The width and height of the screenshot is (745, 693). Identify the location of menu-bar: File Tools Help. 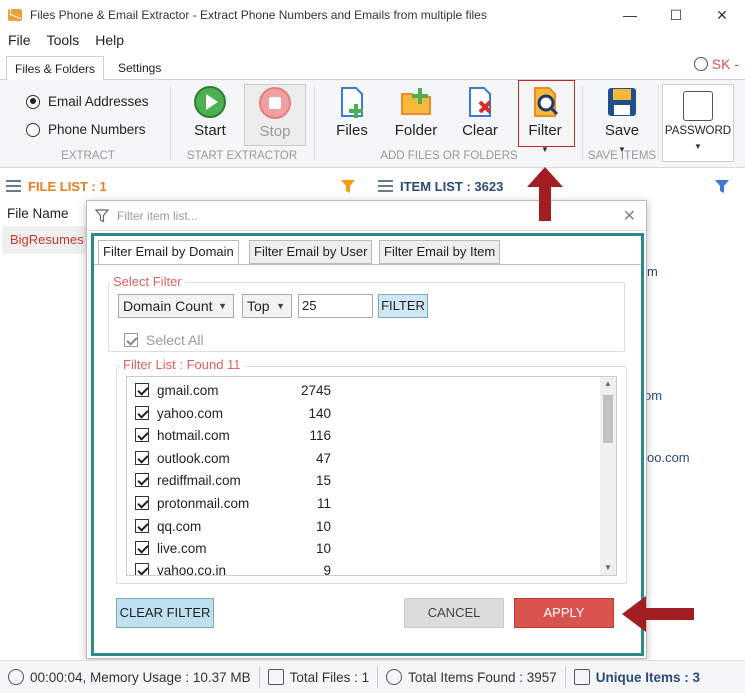
(372, 40).